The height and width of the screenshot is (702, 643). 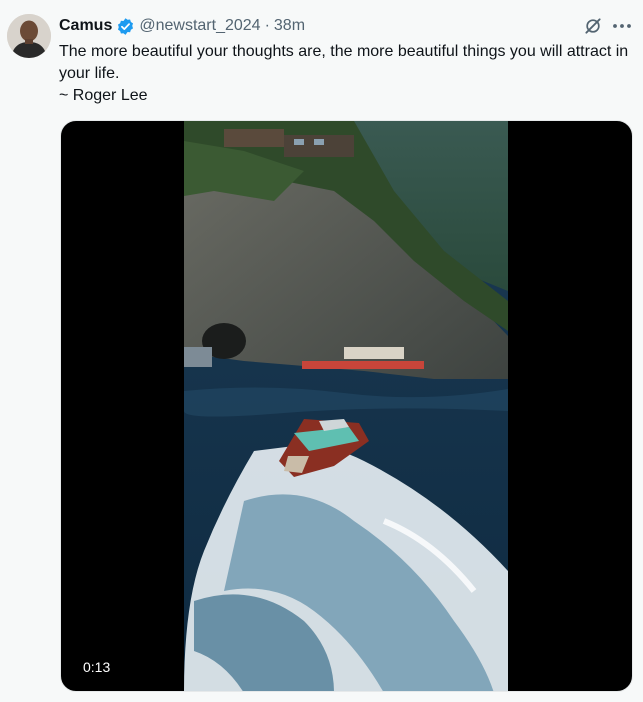 I want to click on tweet-text-line: ~ Roger Lee, so click(x=103, y=95).